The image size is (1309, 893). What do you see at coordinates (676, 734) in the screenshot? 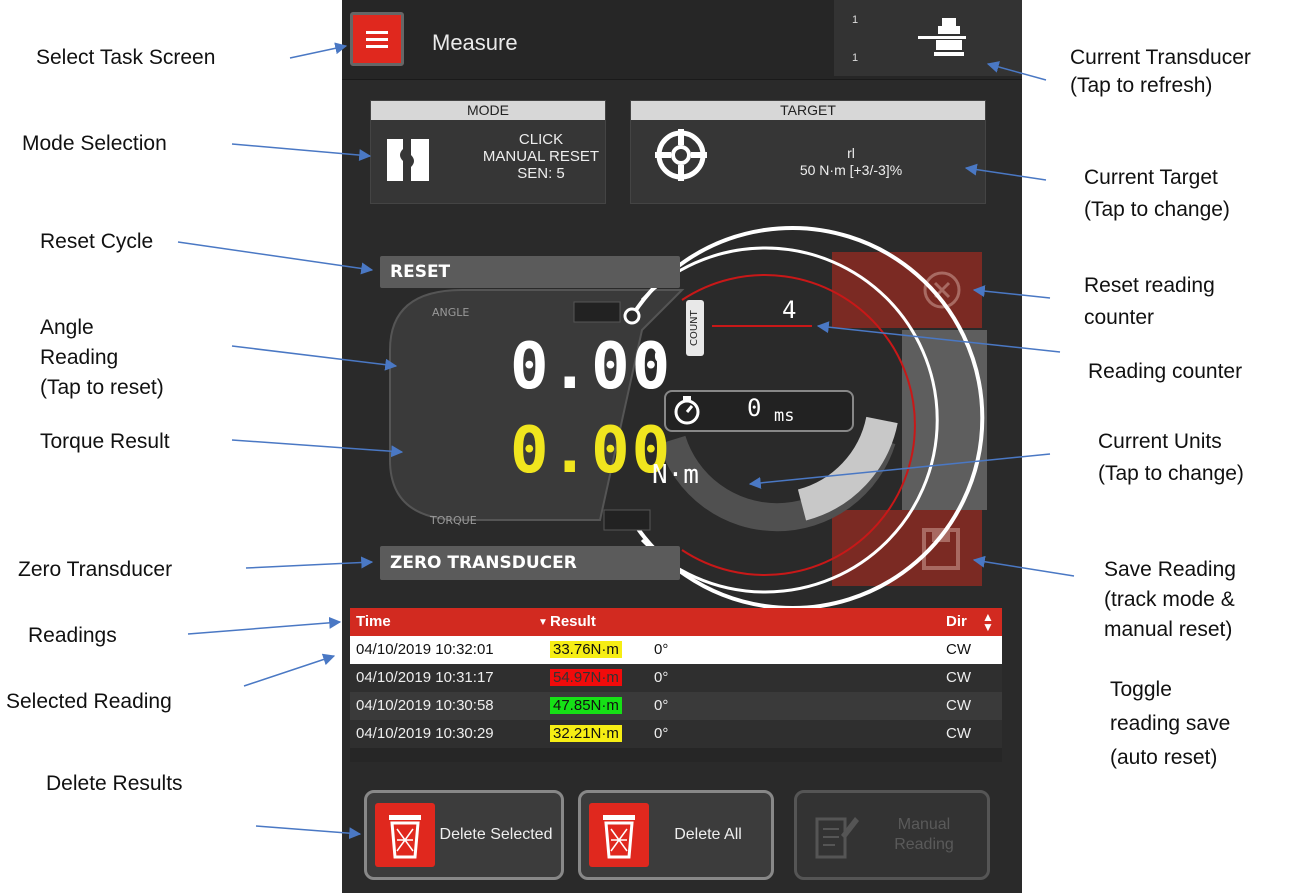
I see `table-row: 04/10/2019 10:30:29 32.21N·m 0° CW` at bounding box center [676, 734].